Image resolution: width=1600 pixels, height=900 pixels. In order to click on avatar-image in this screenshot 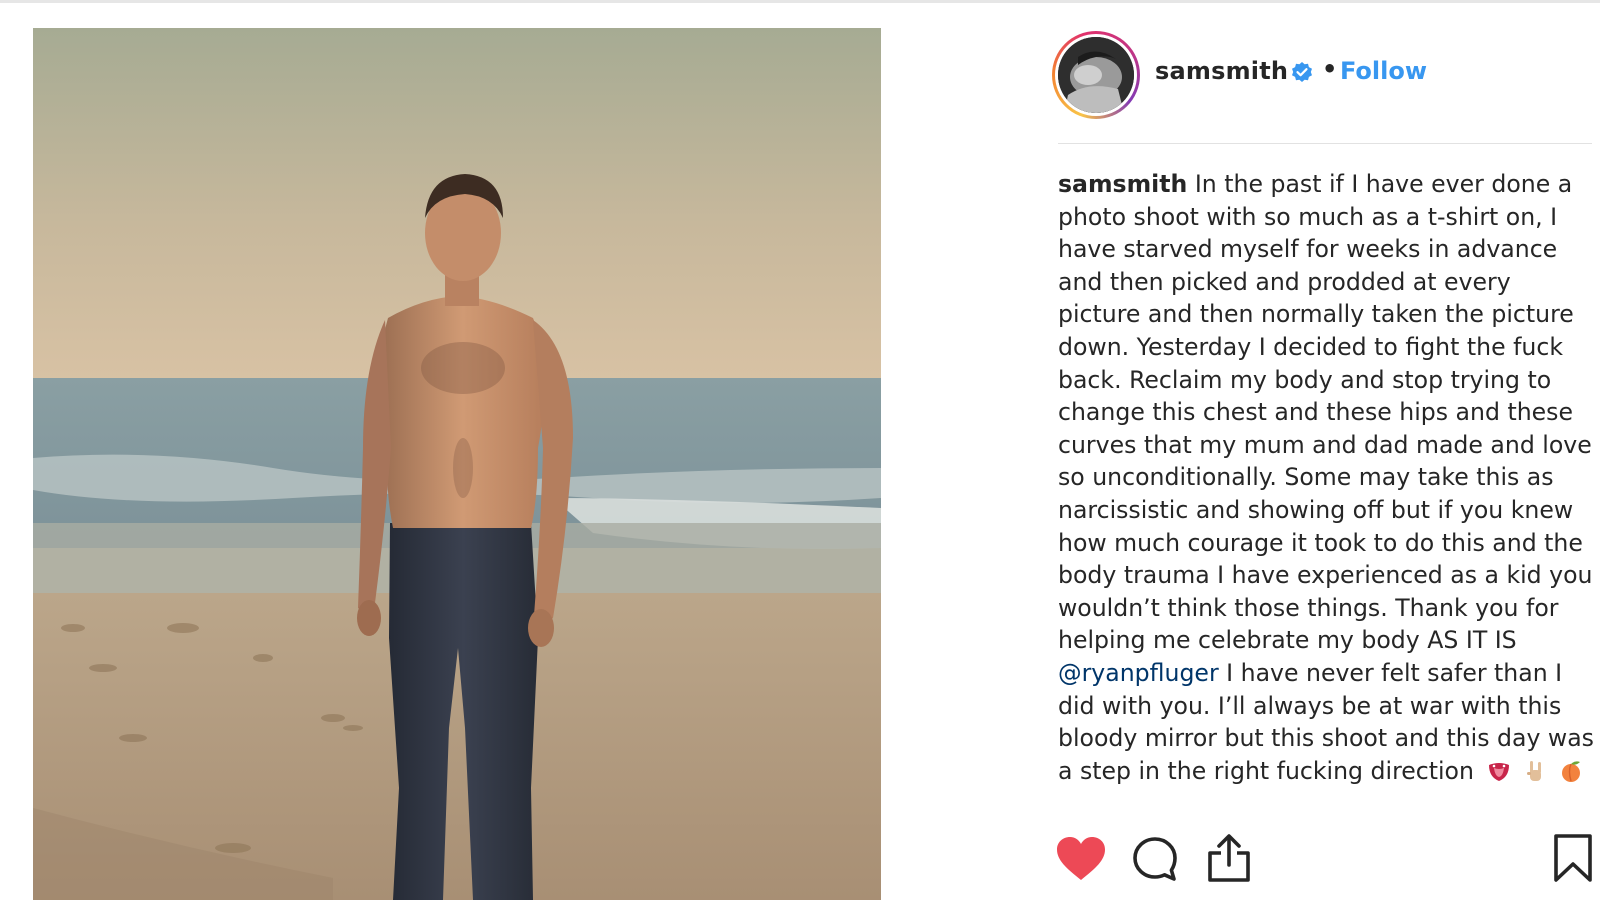, I will do `click(1096, 75)`.